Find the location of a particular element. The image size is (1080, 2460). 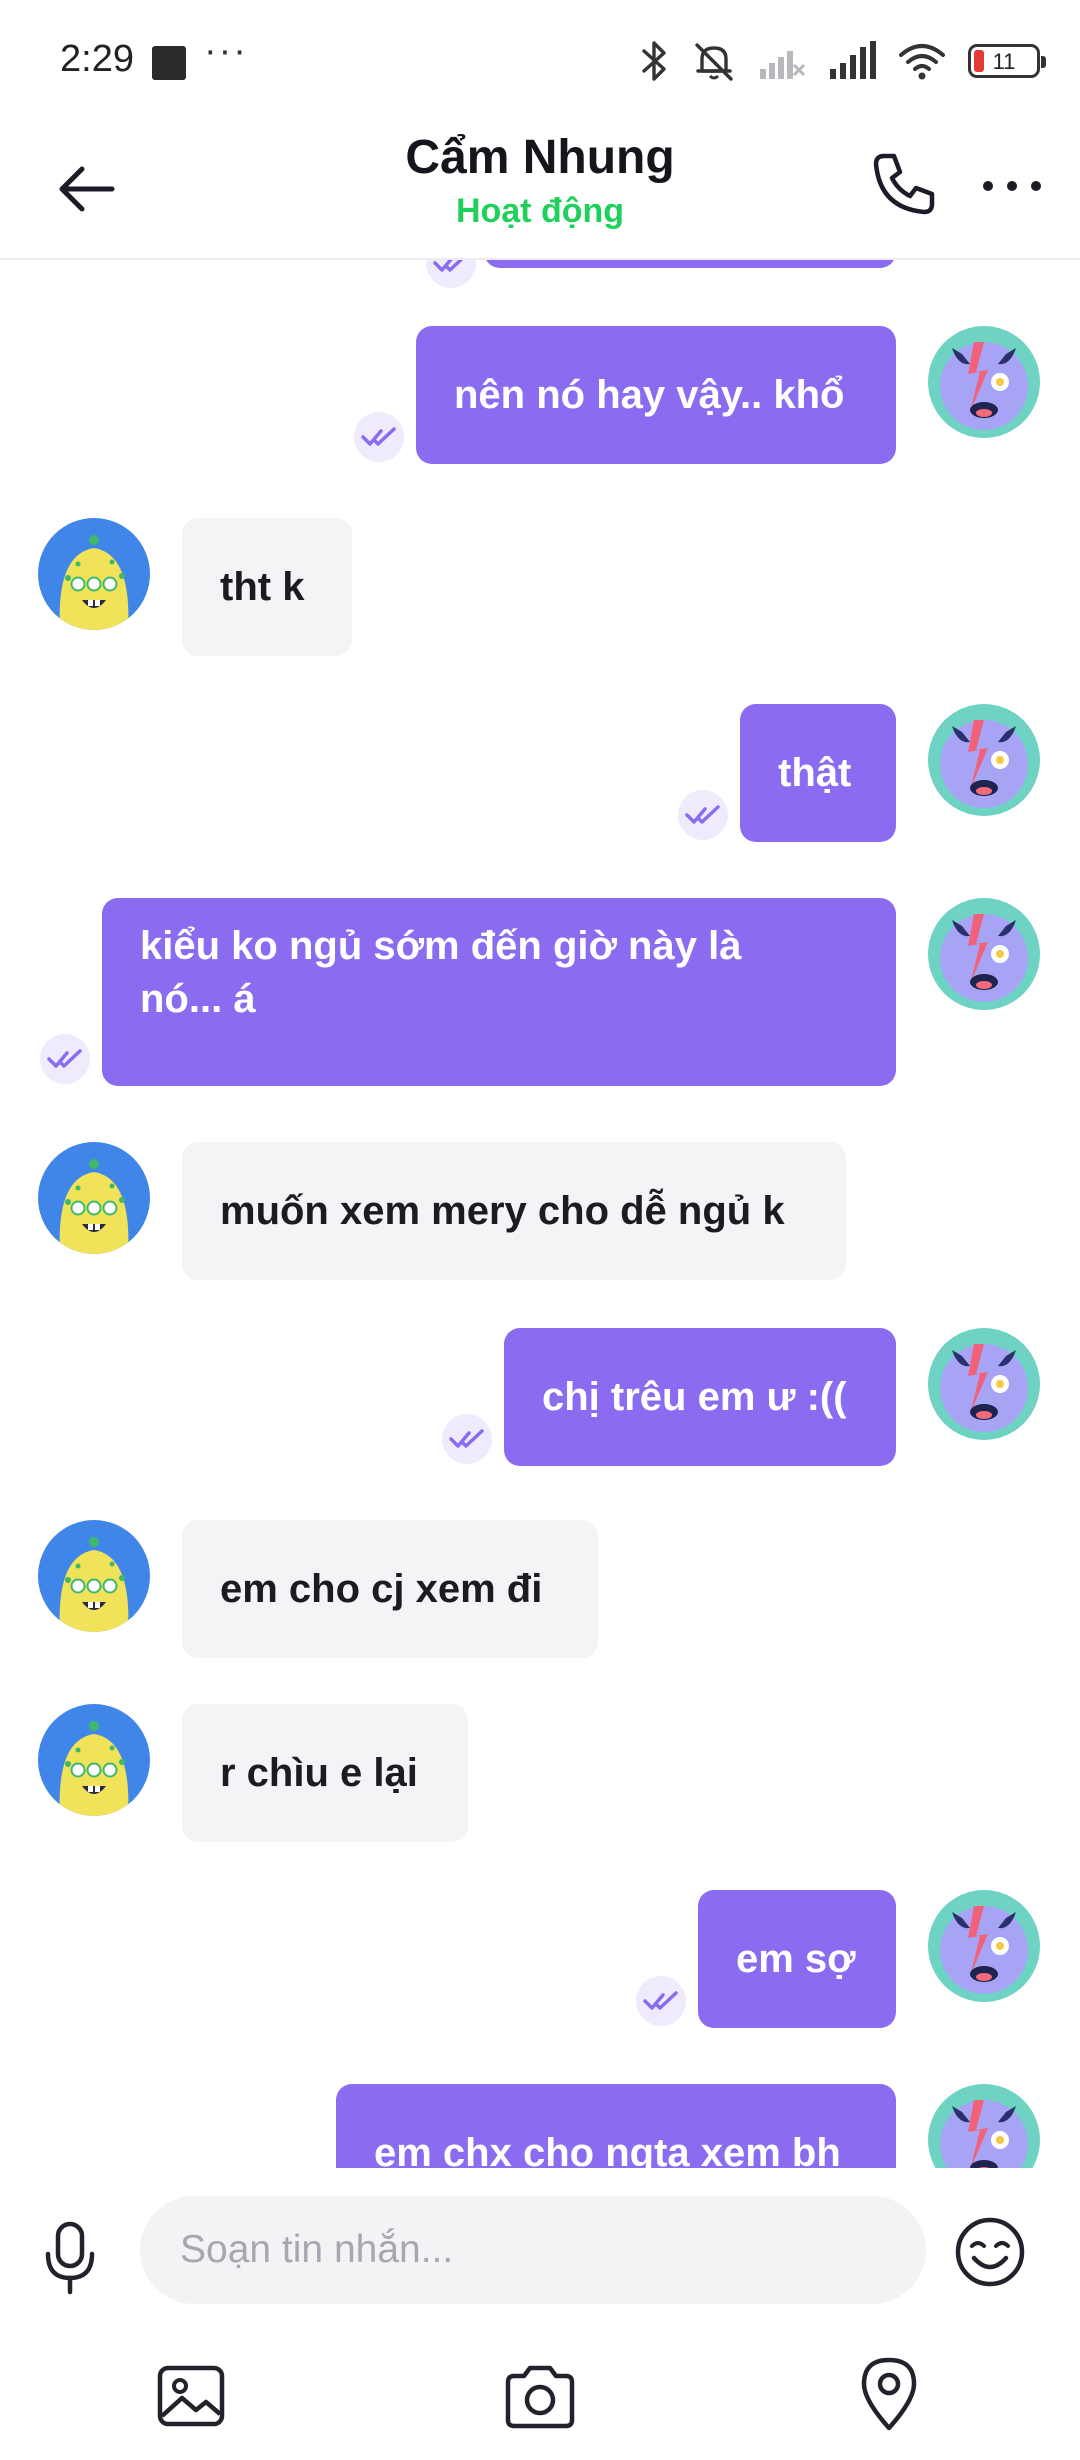

message-text-line: kiểu ko ngủ sớm đến giờ này là is located at coordinates (441, 946).